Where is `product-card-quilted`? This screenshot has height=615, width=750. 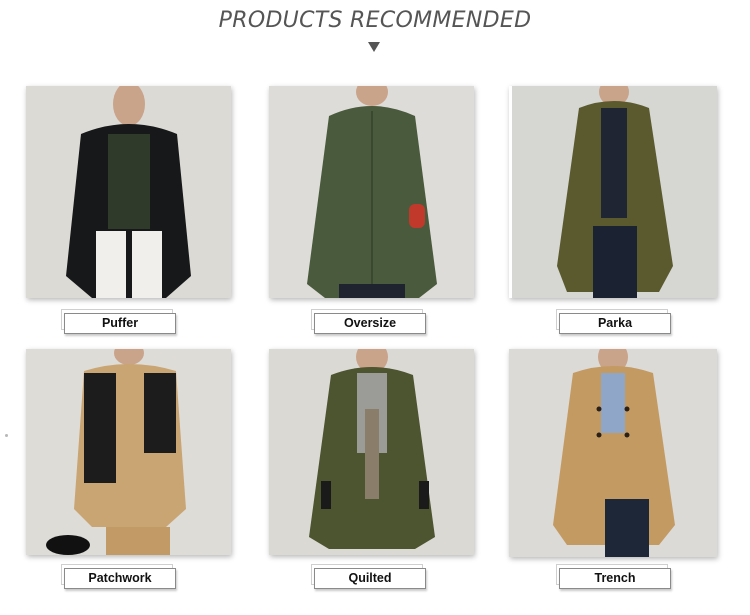
product-card-quilted is located at coordinates (371, 452).